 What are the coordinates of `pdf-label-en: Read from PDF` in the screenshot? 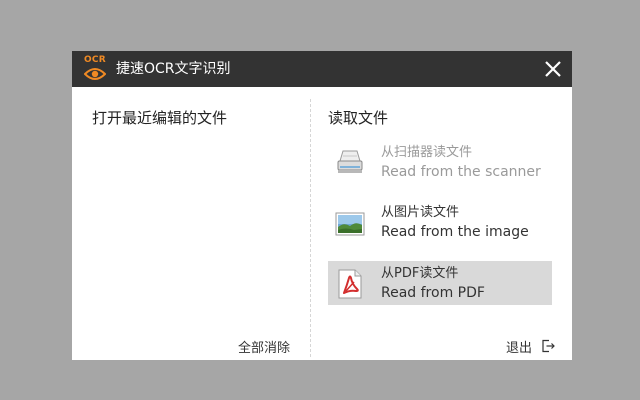 It's located at (433, 293).